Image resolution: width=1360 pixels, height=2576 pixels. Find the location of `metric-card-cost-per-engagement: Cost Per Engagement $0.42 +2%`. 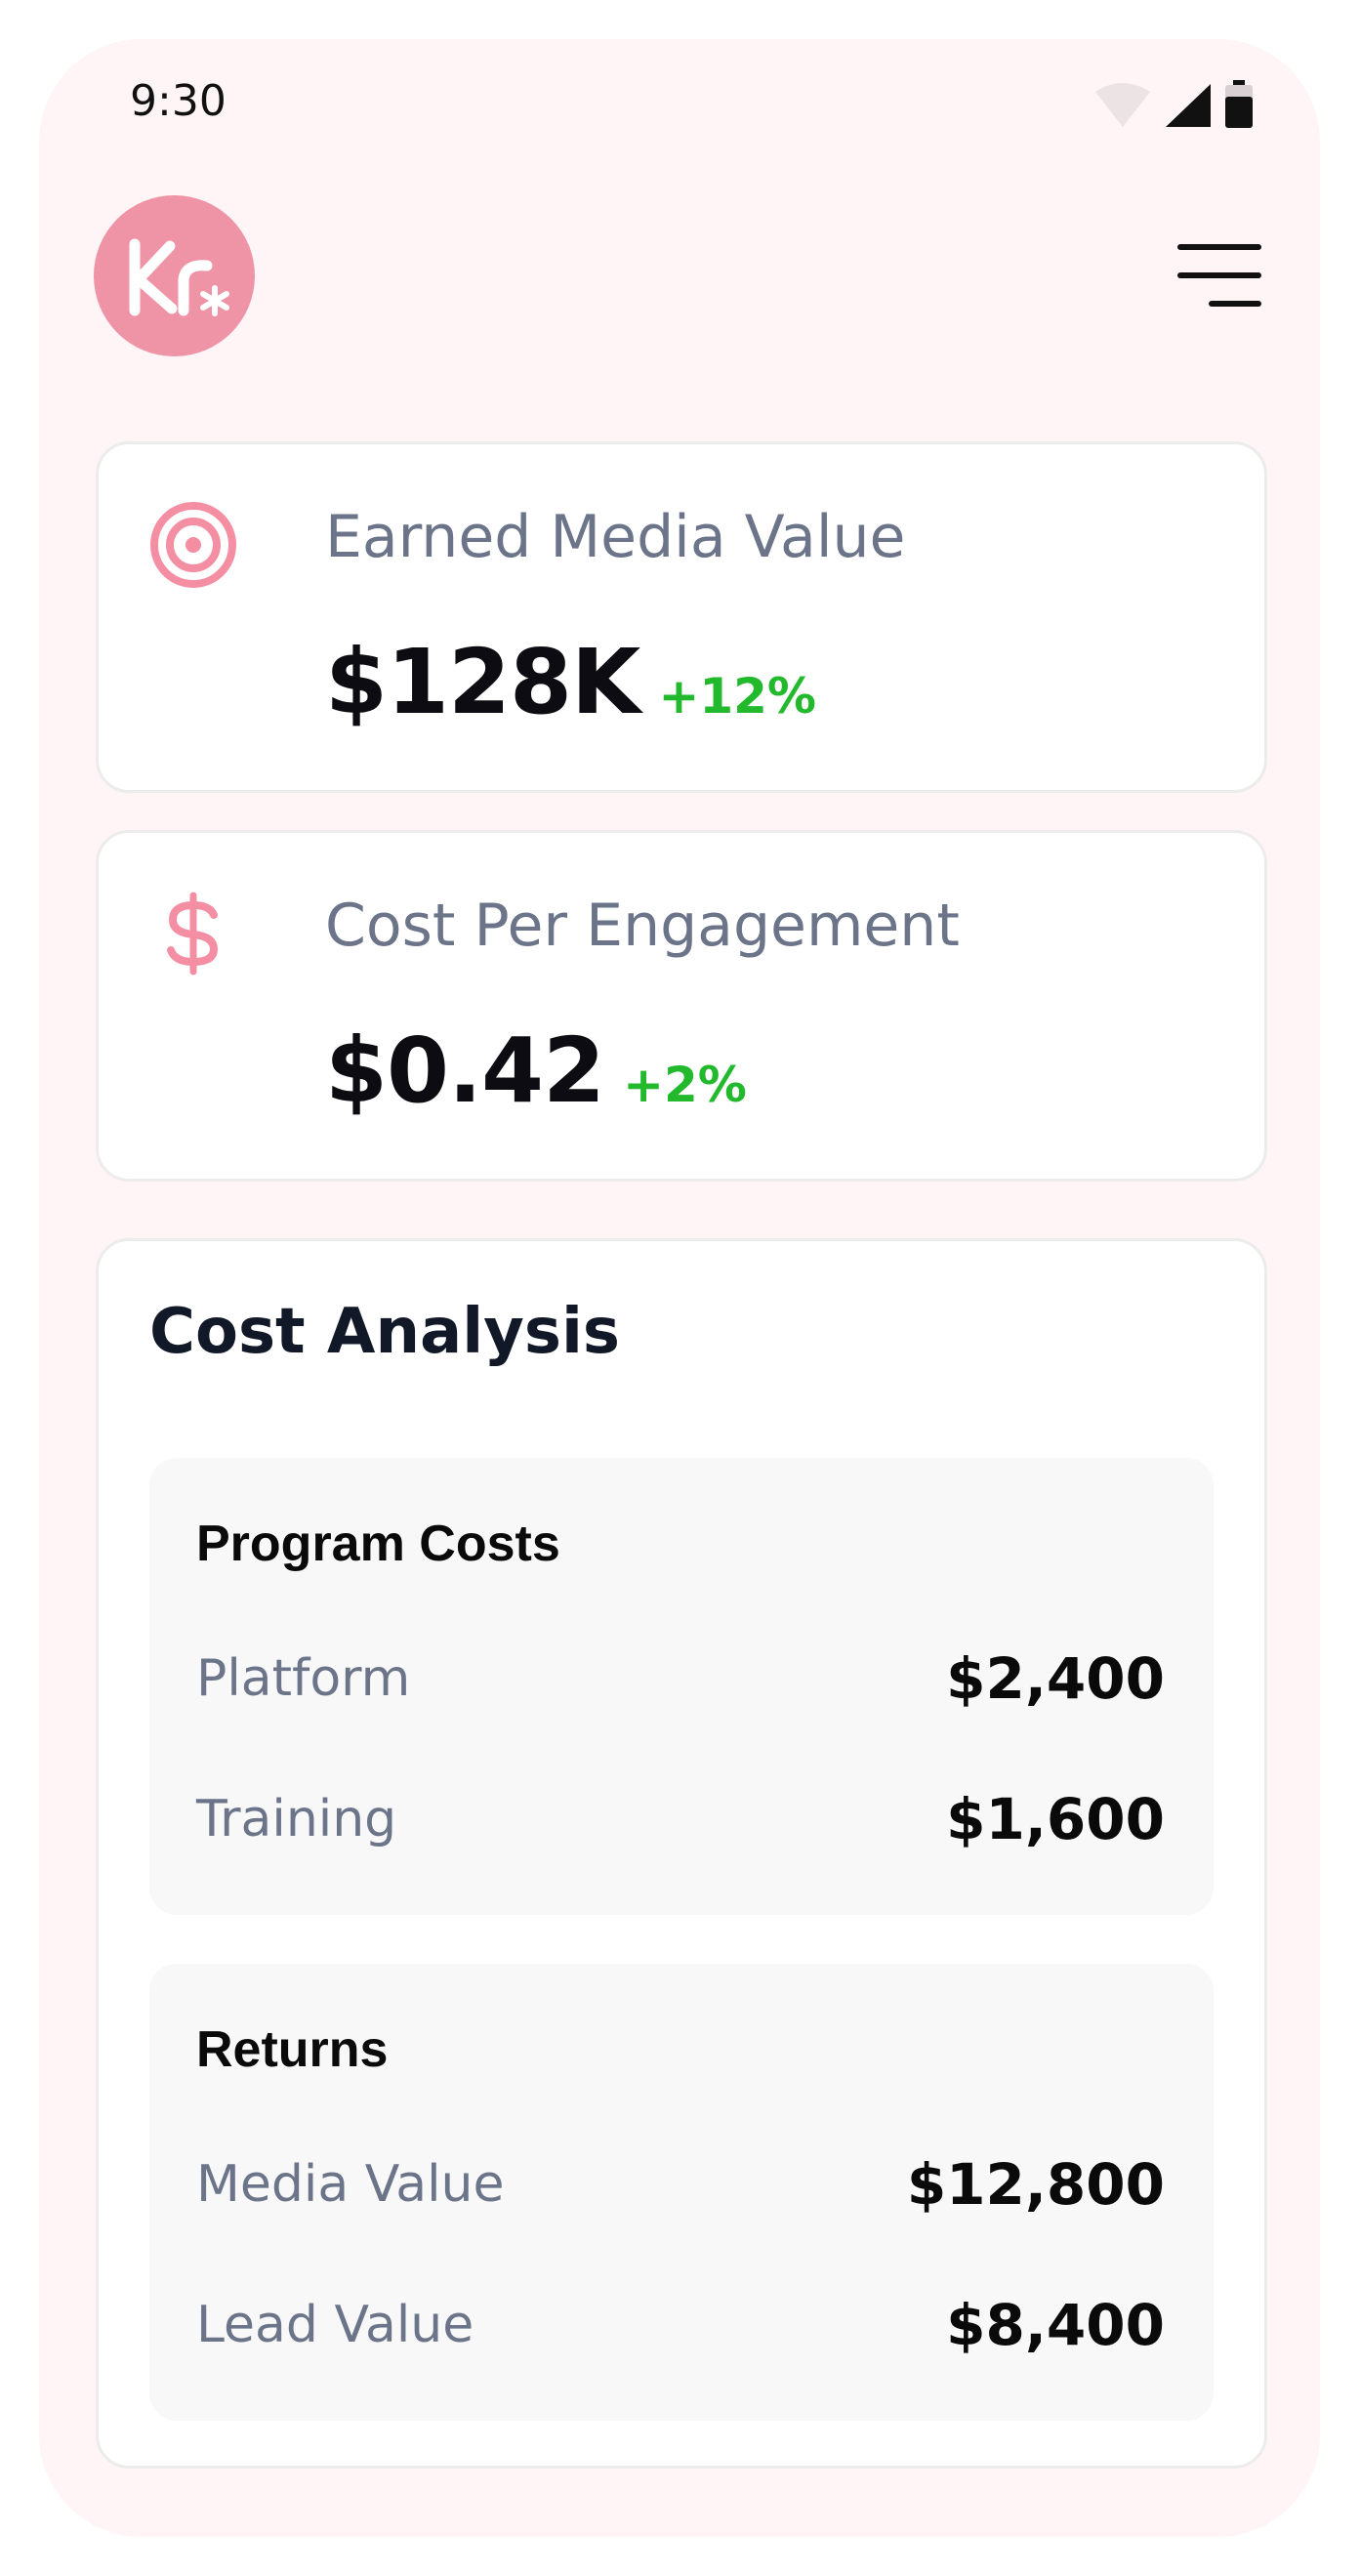

metric-card-cost-per-engagement: Cost Per Engagement $0.42 +2% is located at coordinates (681, 1006).